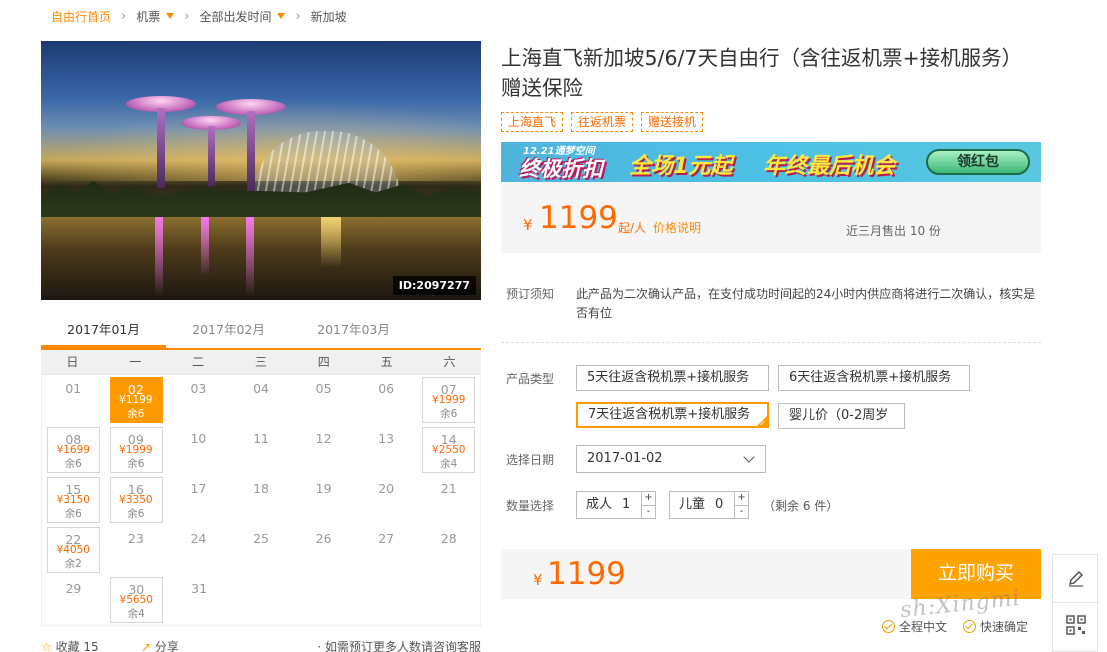 The height and width of the screenshot is (652, 1107). I want to click on price-explain-link: 价格说明, so click(677, 227).